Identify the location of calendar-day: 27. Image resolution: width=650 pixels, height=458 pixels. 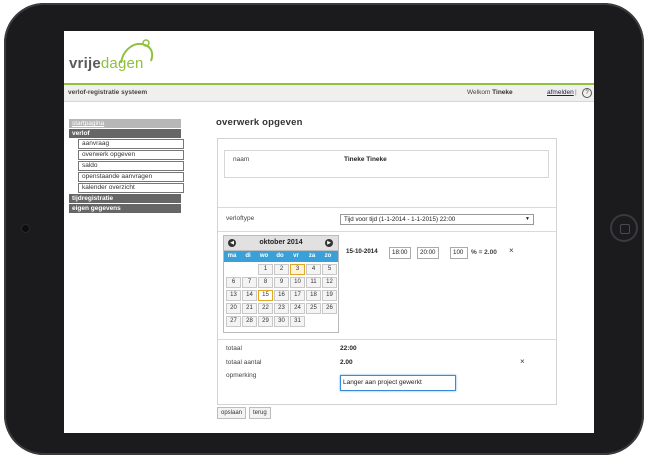
(233, 321).